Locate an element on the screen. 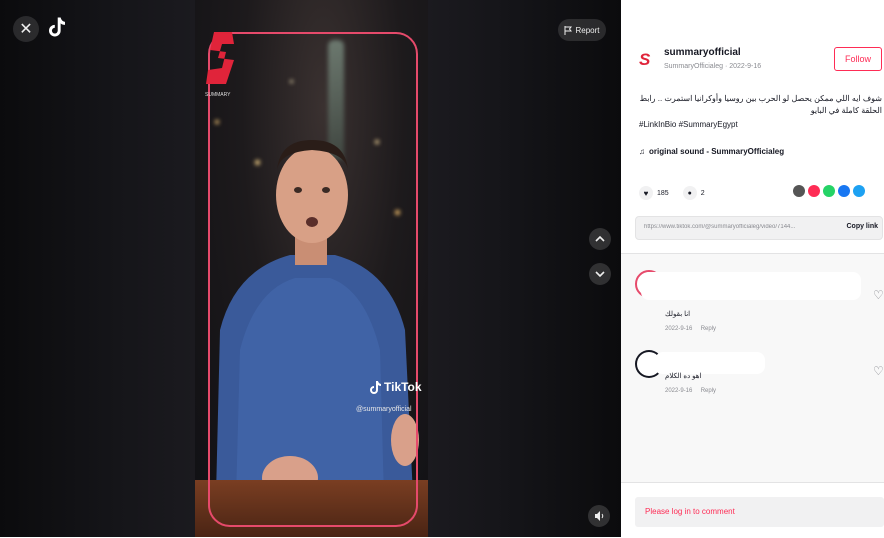  speaker-icon is located at coordinates (598, 516).